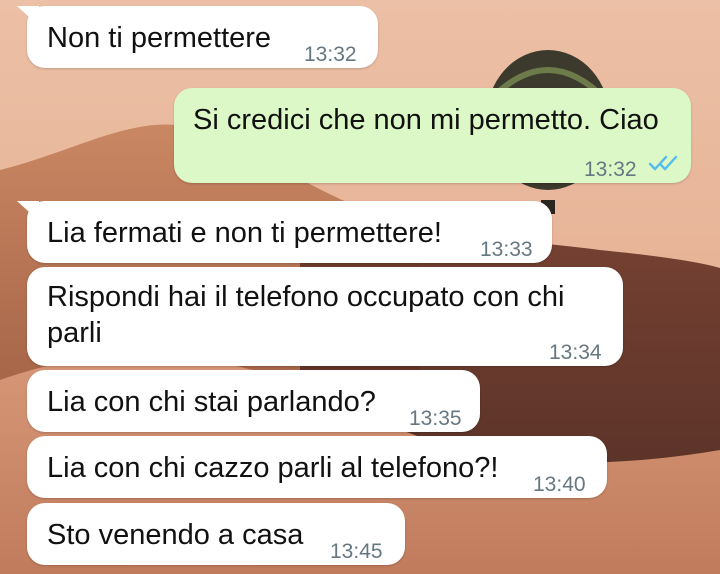 The image size is (720, 574). I want to click on message-text: Lia fermati e non ti permettere!, so click(244, 233).